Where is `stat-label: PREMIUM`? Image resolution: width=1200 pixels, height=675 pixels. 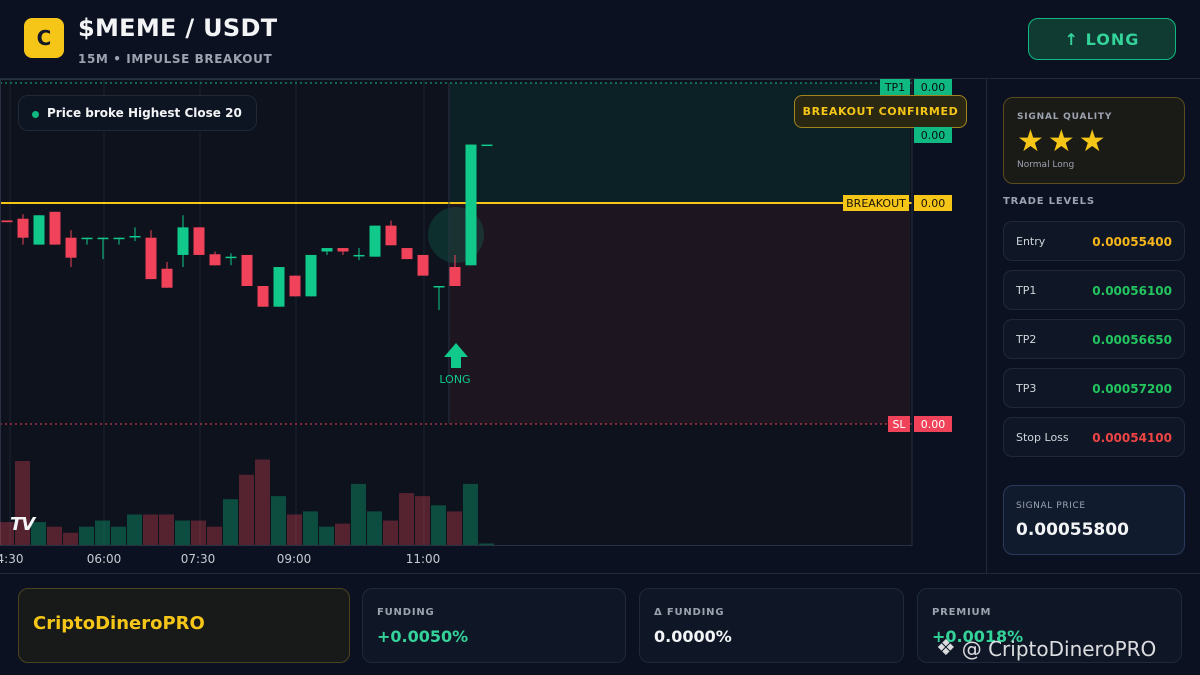 stat-label: PREMIUM is located at coordinates (962, 612).